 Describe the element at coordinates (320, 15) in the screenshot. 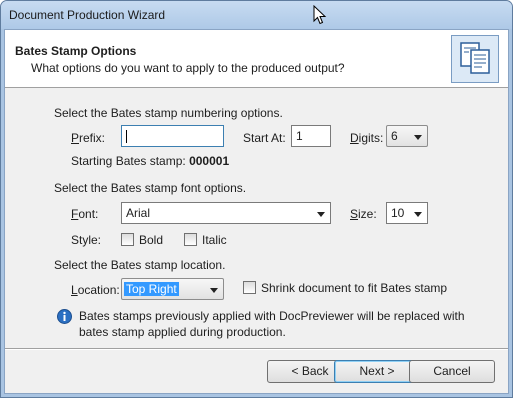

I see `mouse-cursor-icon` at that location.